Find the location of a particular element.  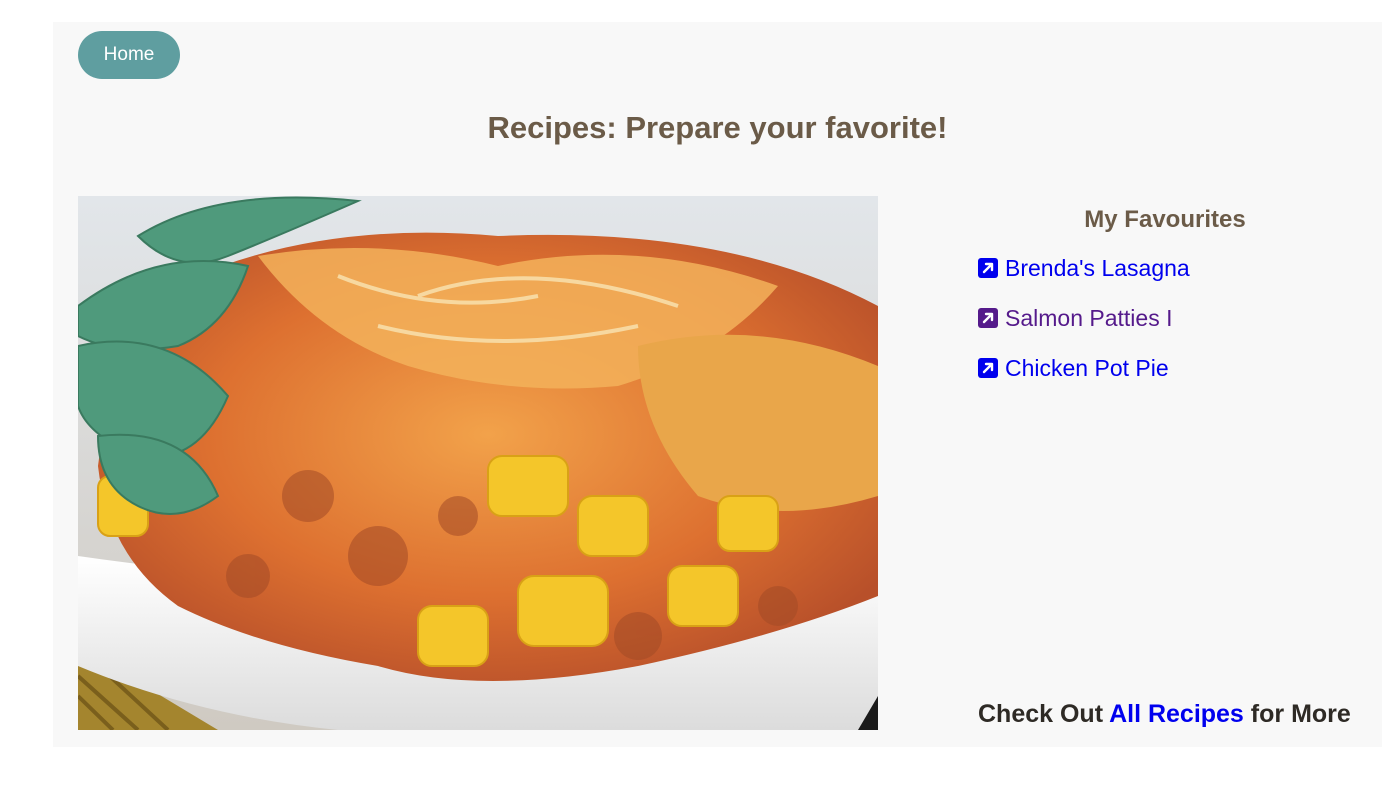

favourite-link-salmon-patties: Salmon Patties I is located at coordinates (1088, 318).